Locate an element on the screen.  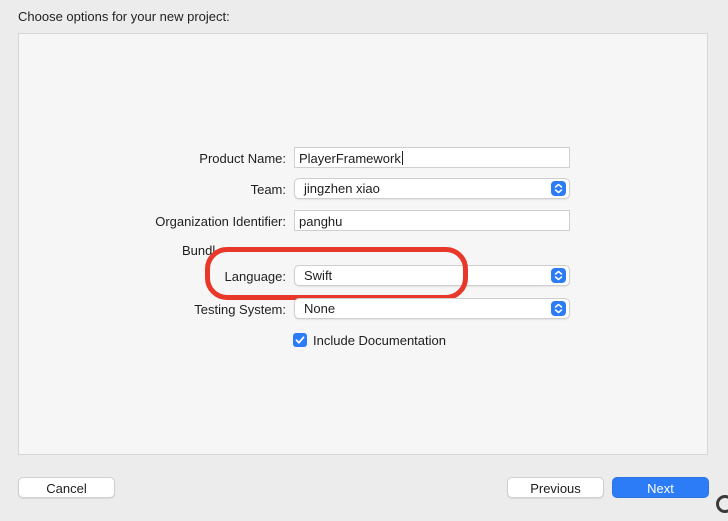
annotation-highlight-ring is located at coordinates (336, 273).